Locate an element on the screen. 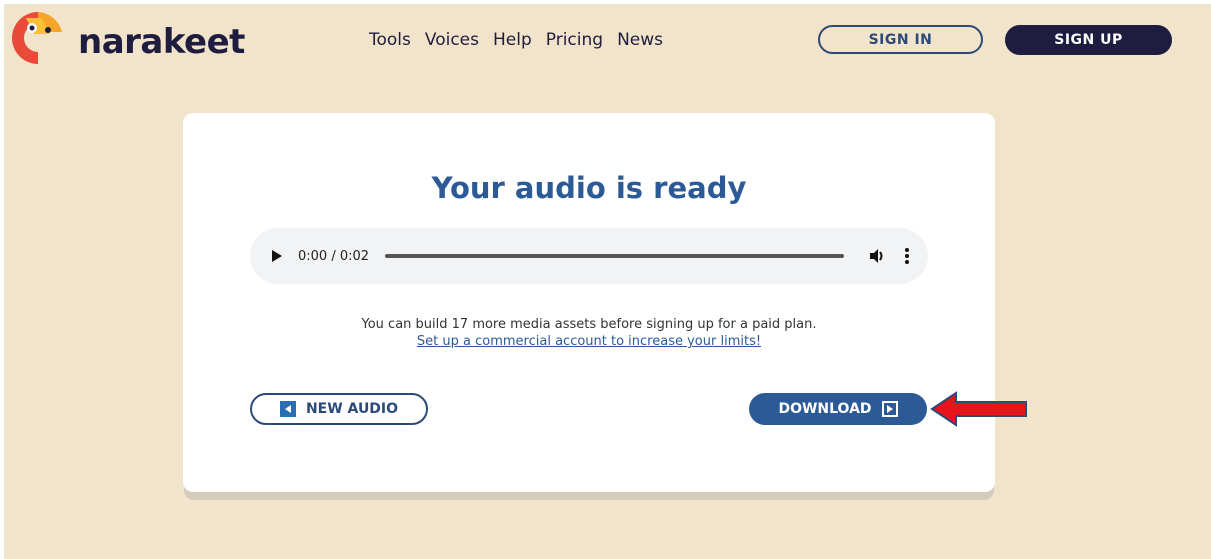 This screenshot has height=559, width=1211. logo: narakeet is located at coordinates (127, 37).